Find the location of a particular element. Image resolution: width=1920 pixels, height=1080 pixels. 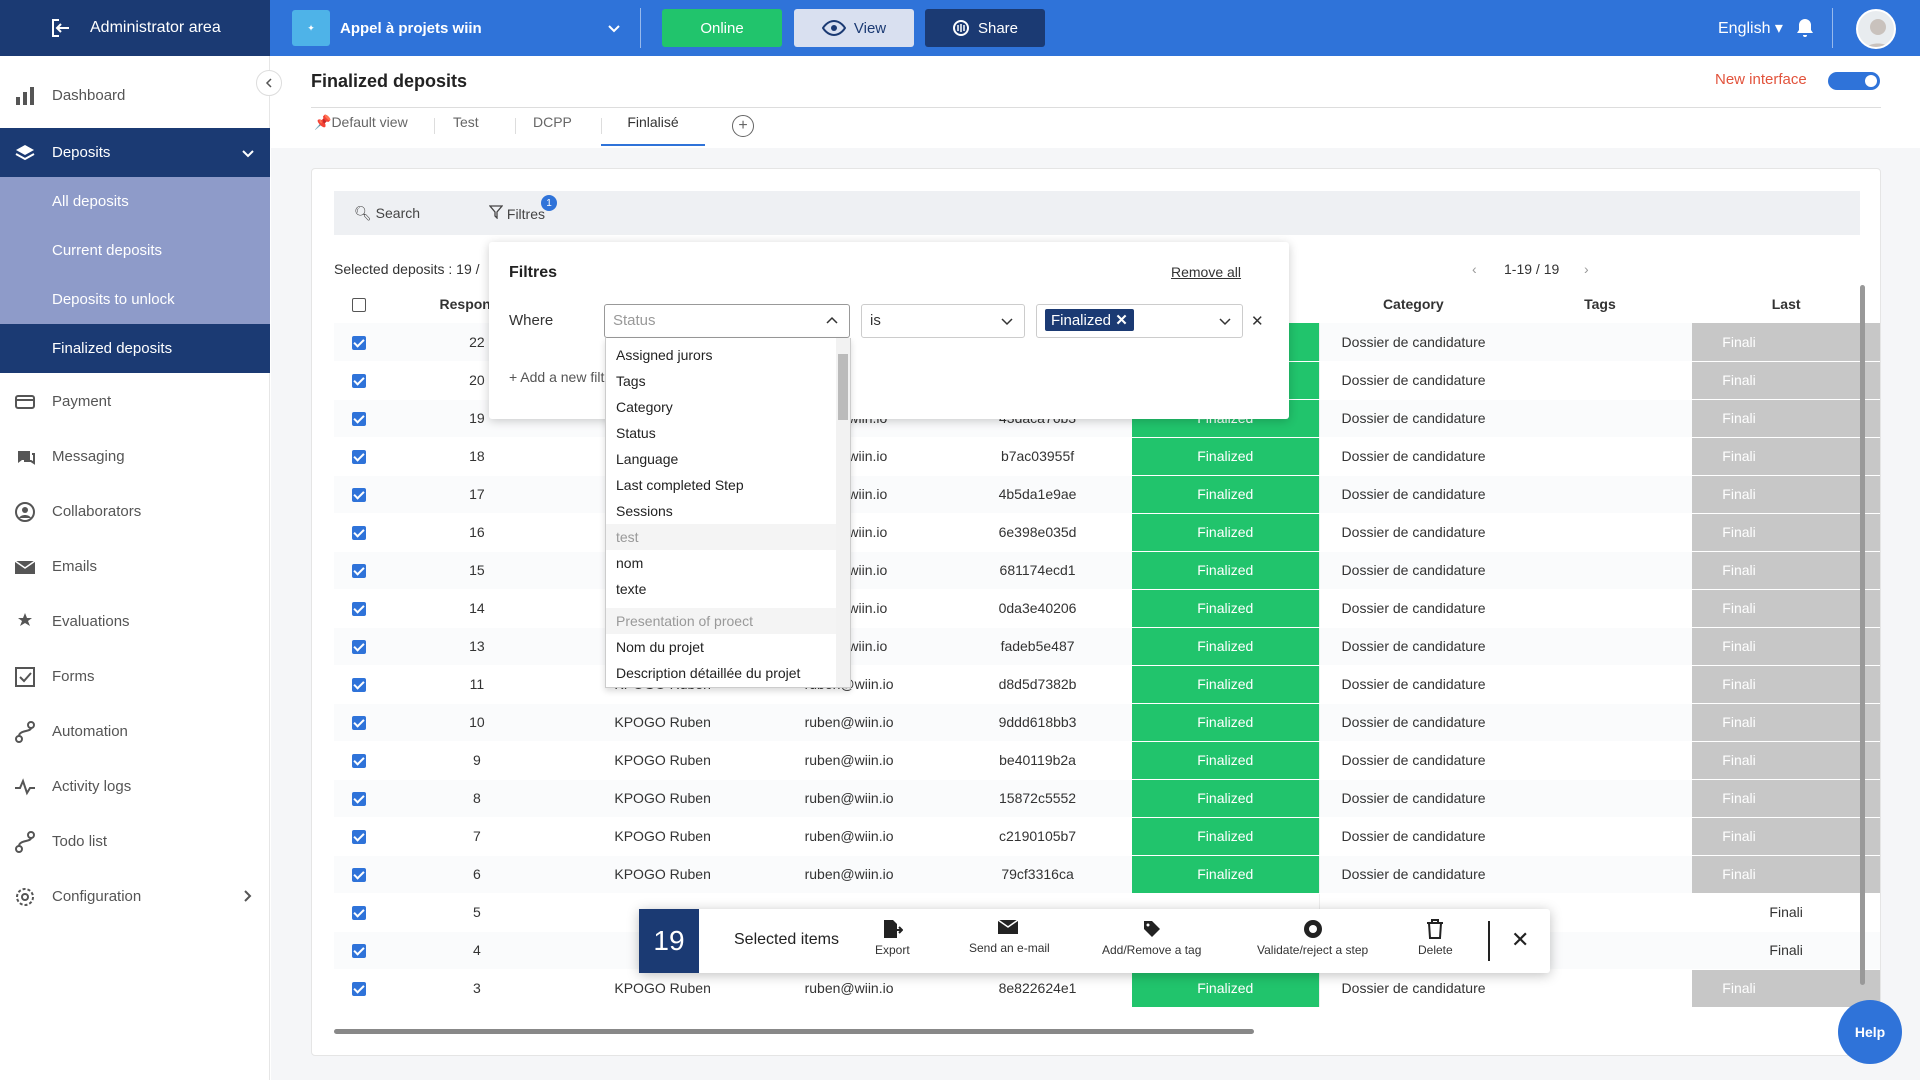

dropdown-option: Description détaillée du projet is located at coordinates (728, 673).